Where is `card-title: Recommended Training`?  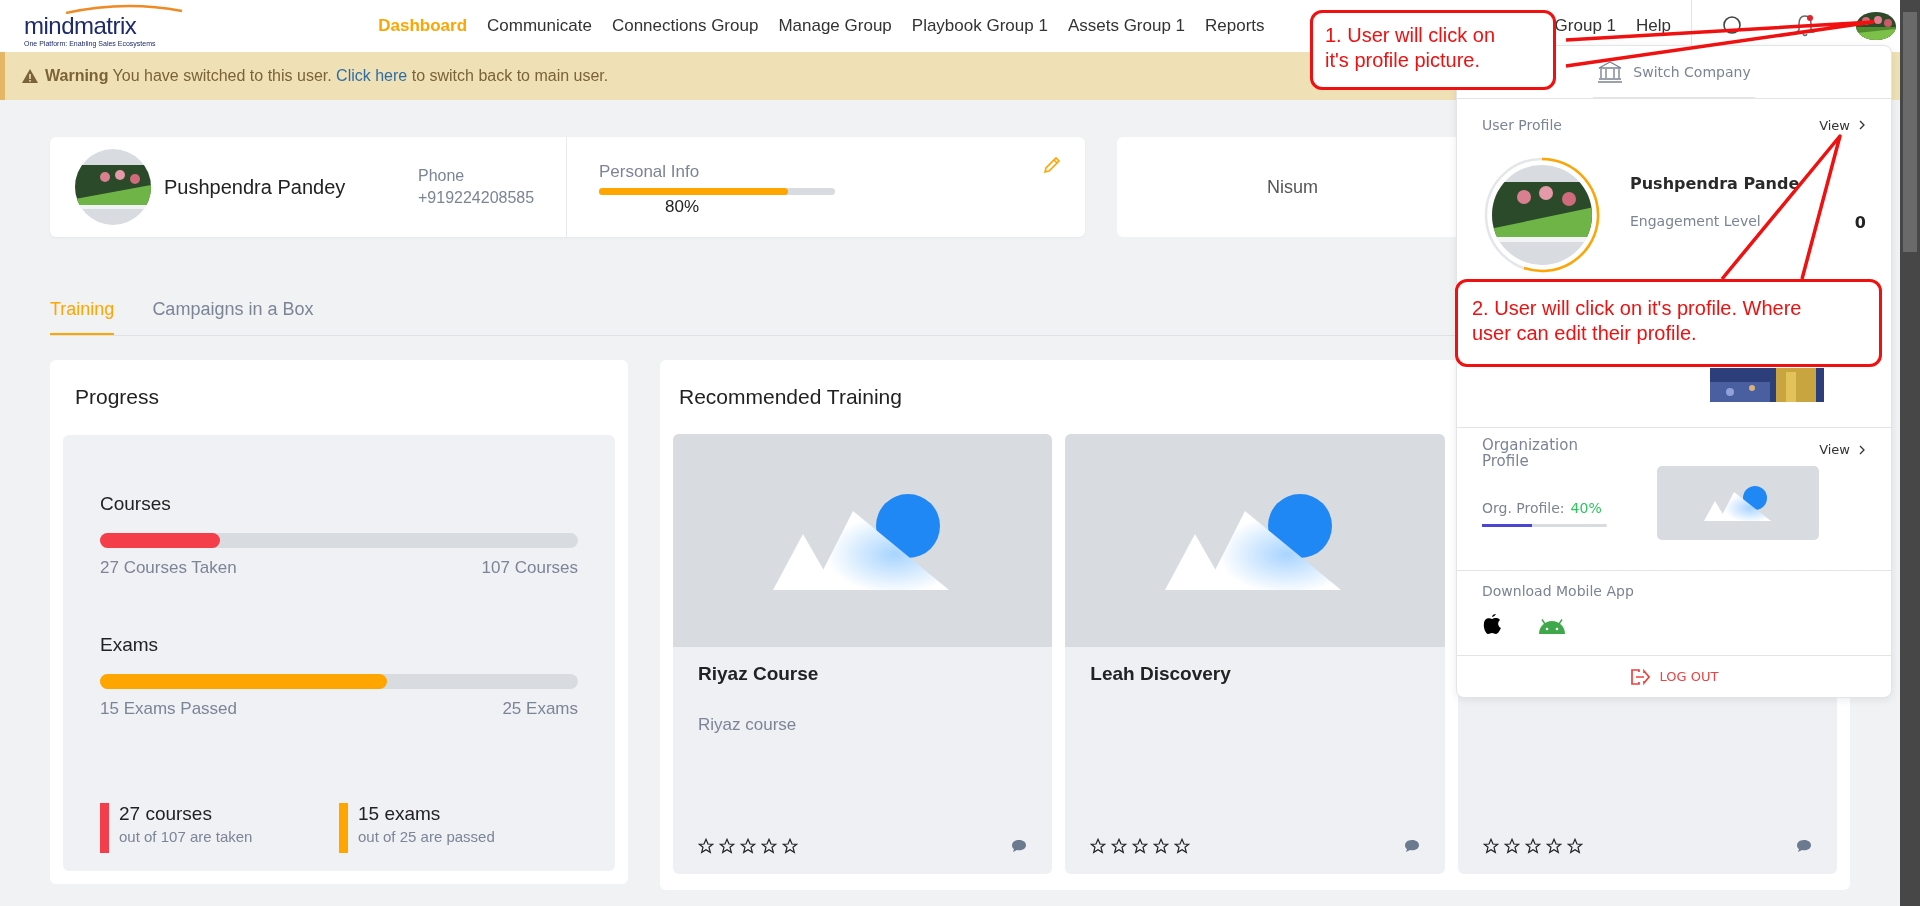
card-title: Recommended Training is located at coordinates (790, 396).